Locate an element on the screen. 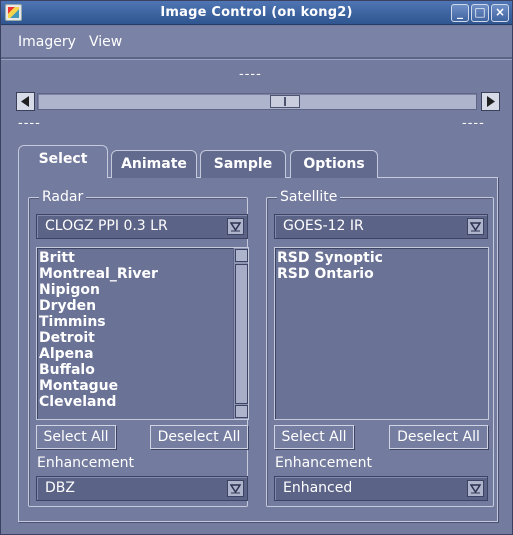 This screenshot has width=513, height=535. tab-select: Select is located at coordinates (63, 161).